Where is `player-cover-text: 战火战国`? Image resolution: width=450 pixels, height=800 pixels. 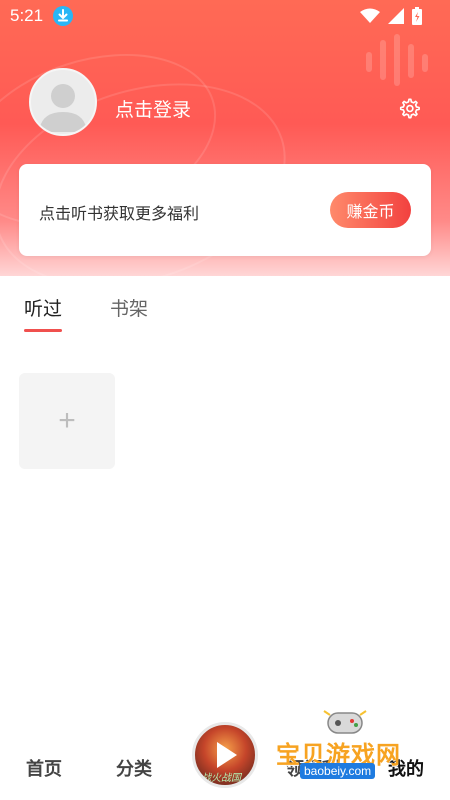 player-cover-text: 战火战国 is located at coordinates (221, 778).